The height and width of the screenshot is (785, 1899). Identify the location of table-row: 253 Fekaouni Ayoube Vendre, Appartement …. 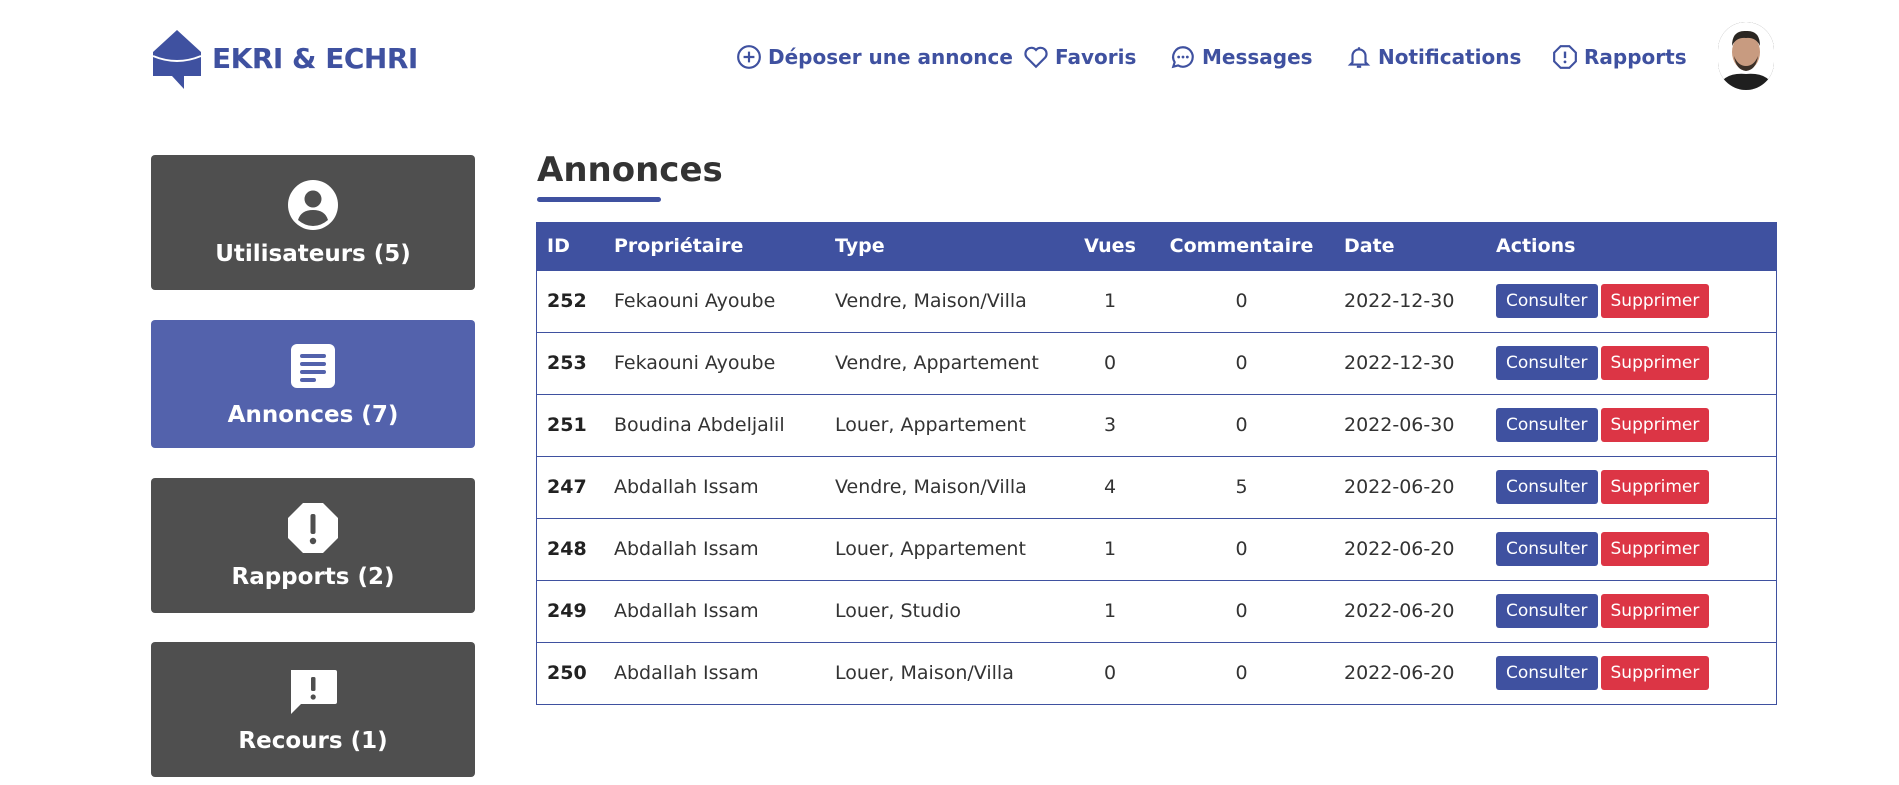
(1156, 362).